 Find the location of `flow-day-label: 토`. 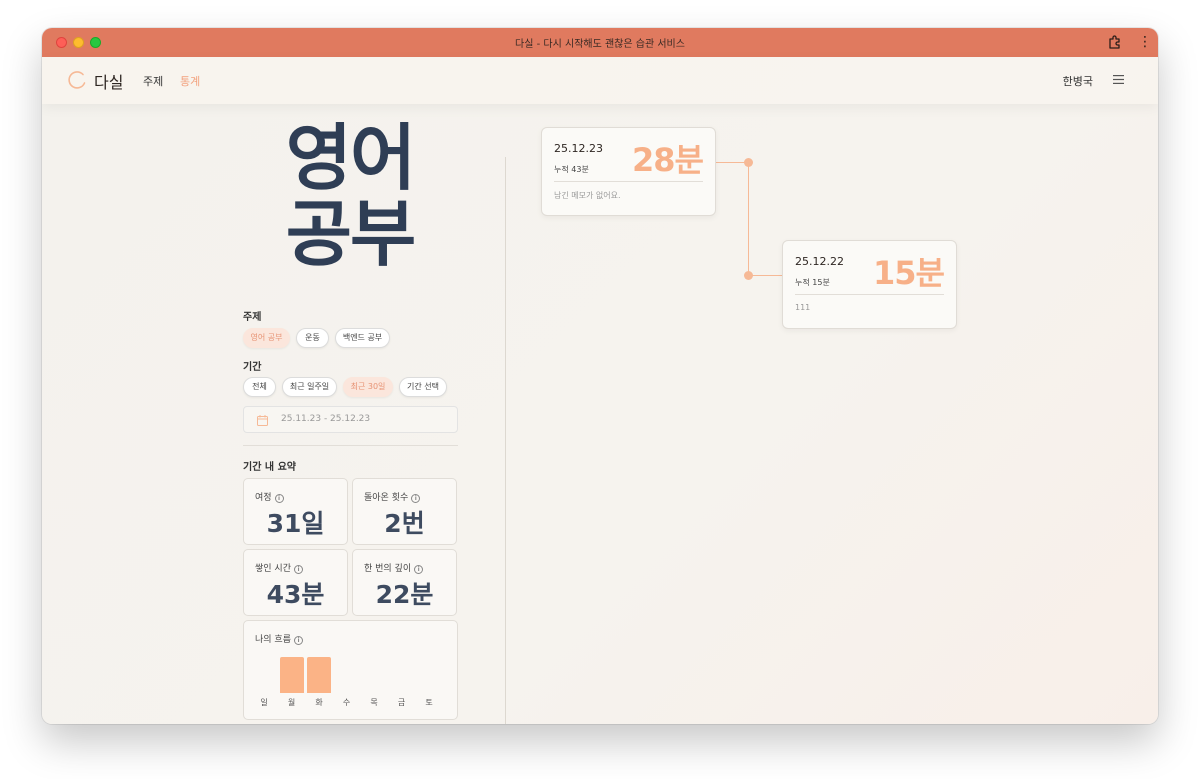

flow-day-label: 토 is located at coordinates (429, 702).